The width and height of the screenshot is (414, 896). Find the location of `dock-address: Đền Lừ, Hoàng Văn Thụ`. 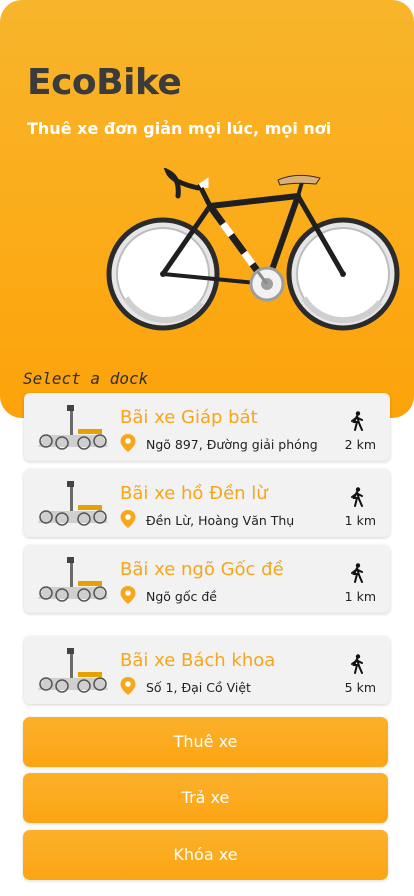

dock-address: Đền Lừ, Hoàng Văn Thụ is located at coordinates (220, 520).